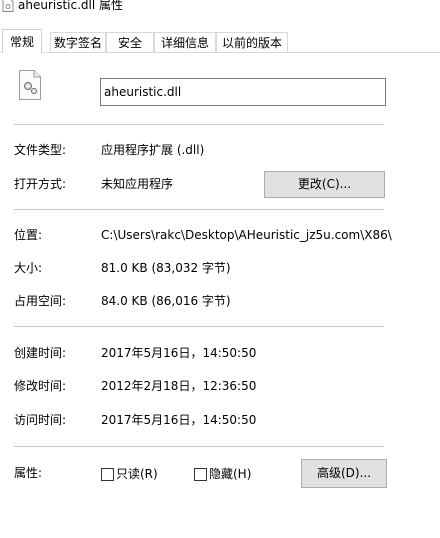 This screenshot has width=440, height=538. I want to click on dll-file-gear-icon, so click(30, 85).